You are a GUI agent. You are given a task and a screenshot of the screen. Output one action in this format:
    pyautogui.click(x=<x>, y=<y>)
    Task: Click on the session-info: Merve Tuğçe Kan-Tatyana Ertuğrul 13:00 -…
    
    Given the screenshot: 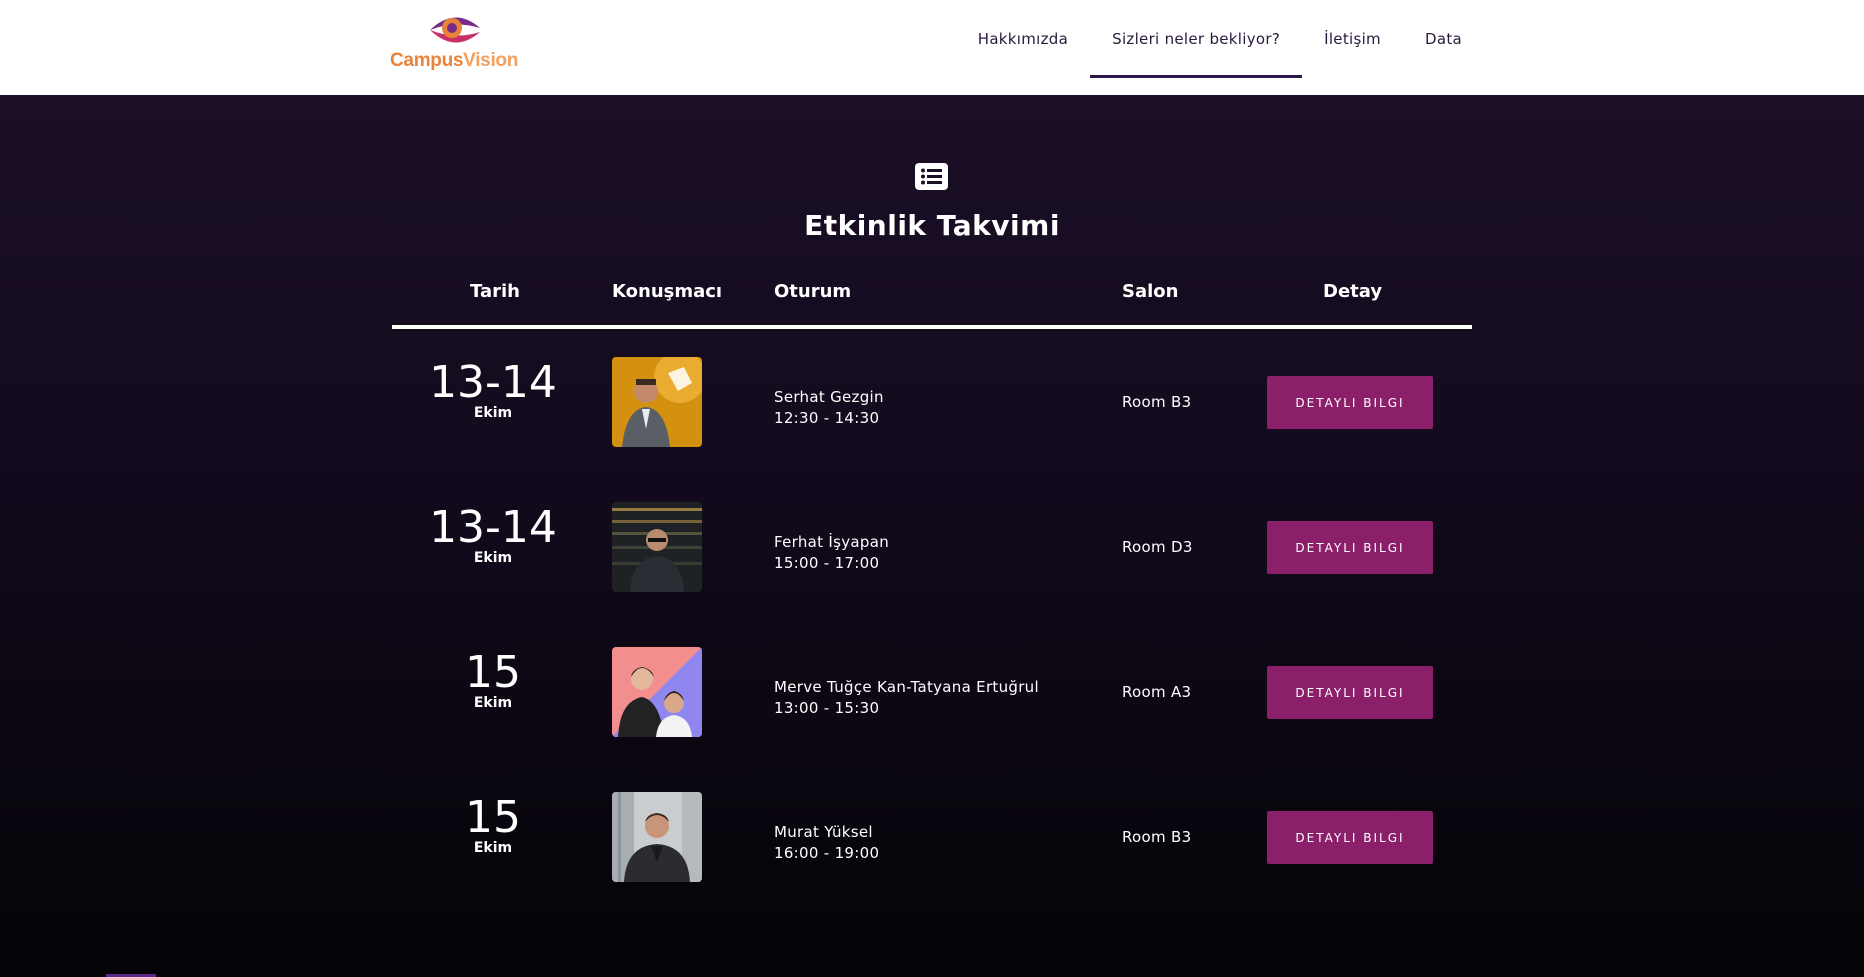 What is the action you would take?
    pyautogui.click(x=906, y=698)
    